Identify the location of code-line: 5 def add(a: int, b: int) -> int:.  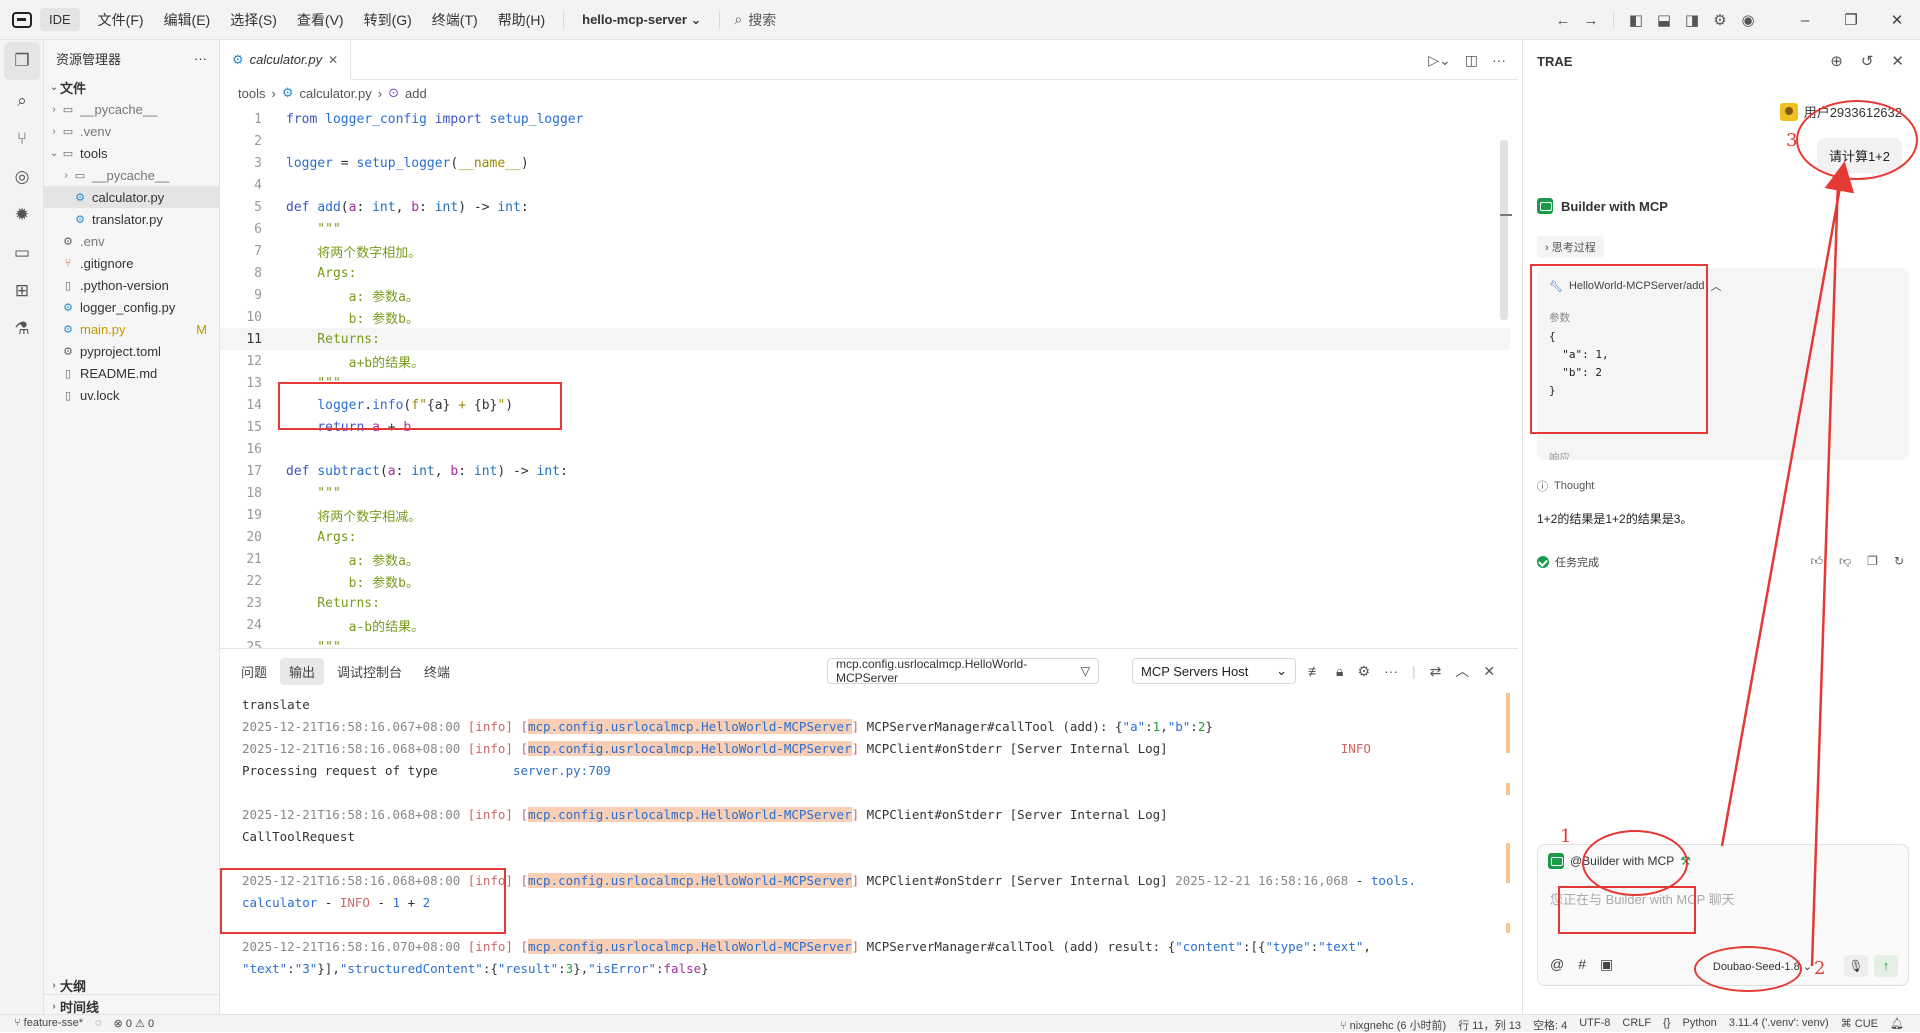
(865, 207).